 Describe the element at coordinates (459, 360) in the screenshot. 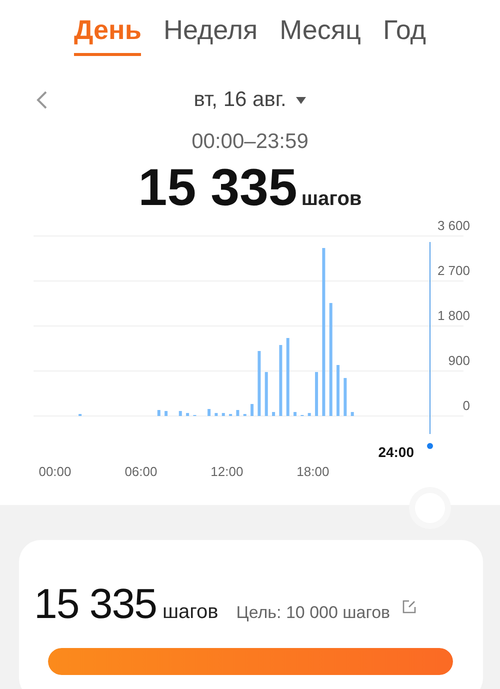

I see `y-axis-label: 900` at that location.